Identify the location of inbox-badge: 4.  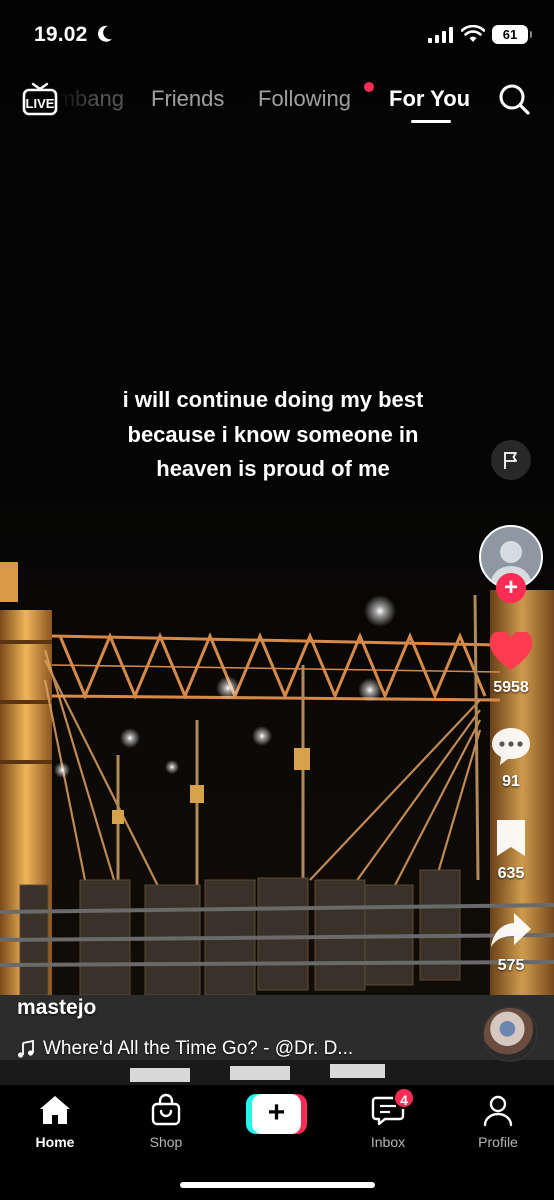
(404, 1098).